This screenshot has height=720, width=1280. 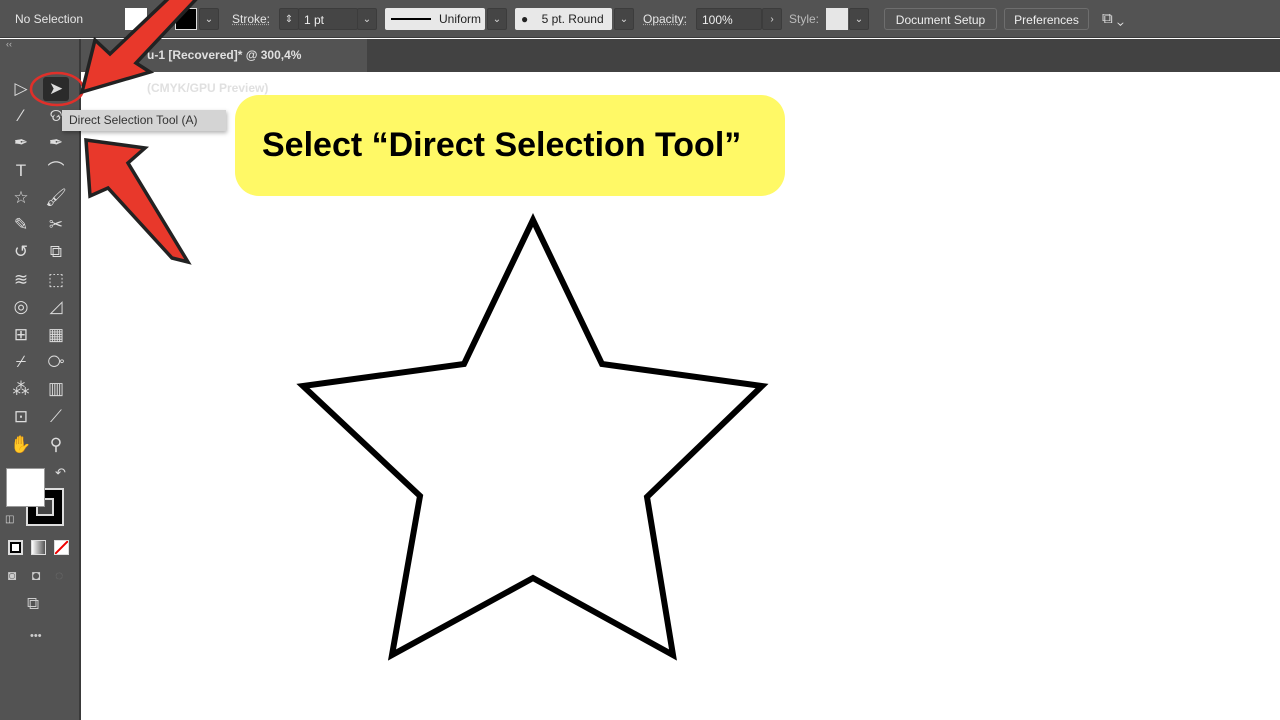 What do you see at coordinates (138, 201) in the screenshot?
I see `arrow-pointer-bottom` at bounding box center [138, 201].